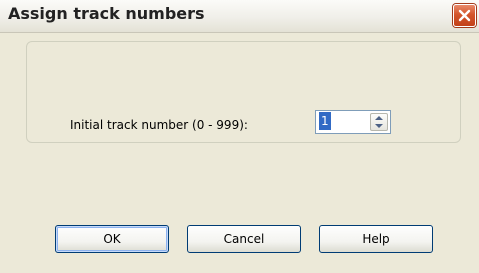  I want to click on title-bar: Assign track numbers, so click(239, 16).